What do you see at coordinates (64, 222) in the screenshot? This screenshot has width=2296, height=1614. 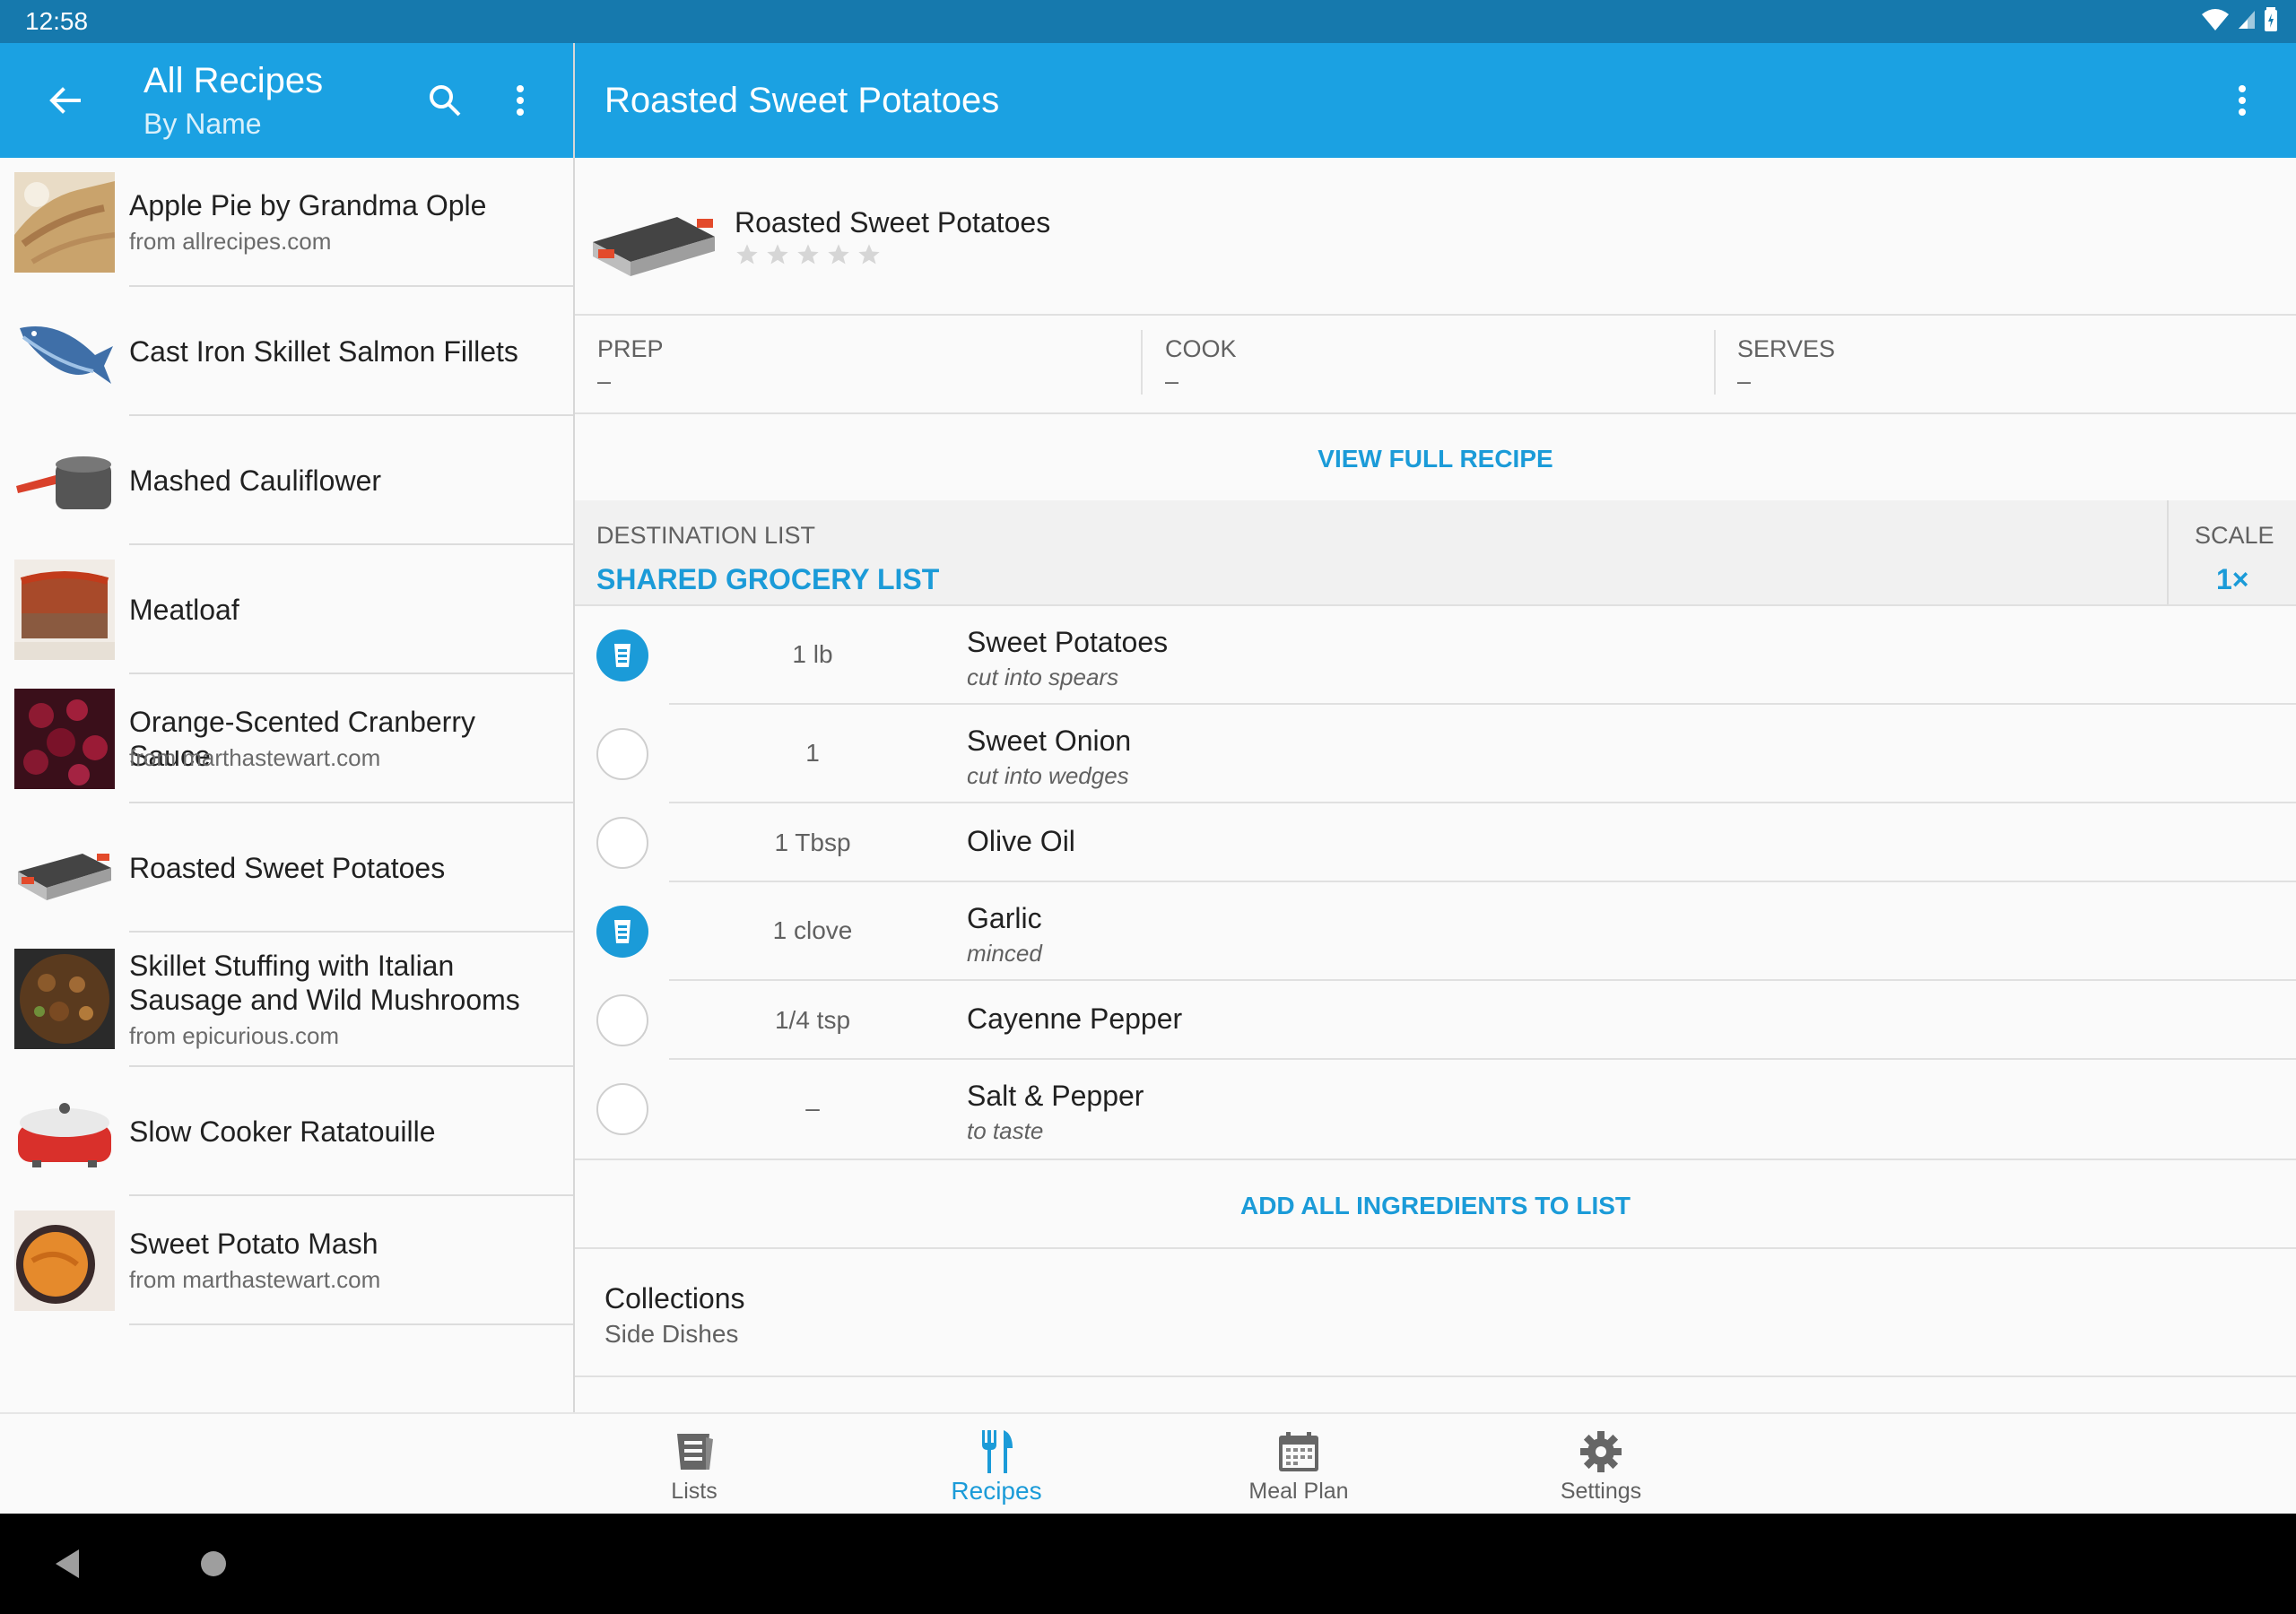 I see `apple-pie-photo` at bounding box center [64, 222].